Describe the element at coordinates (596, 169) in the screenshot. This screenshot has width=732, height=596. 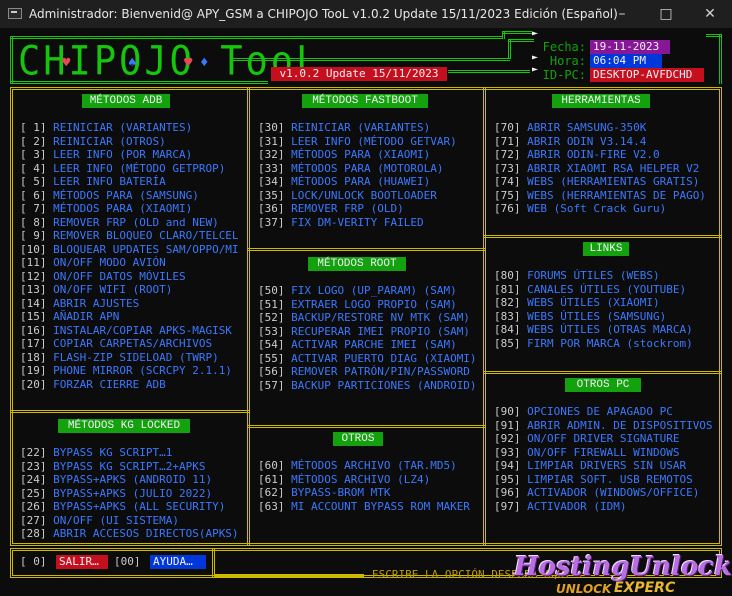
I see `menu-item: [73] ABRIR XIAOMI RSA HELPER V2` at that location.